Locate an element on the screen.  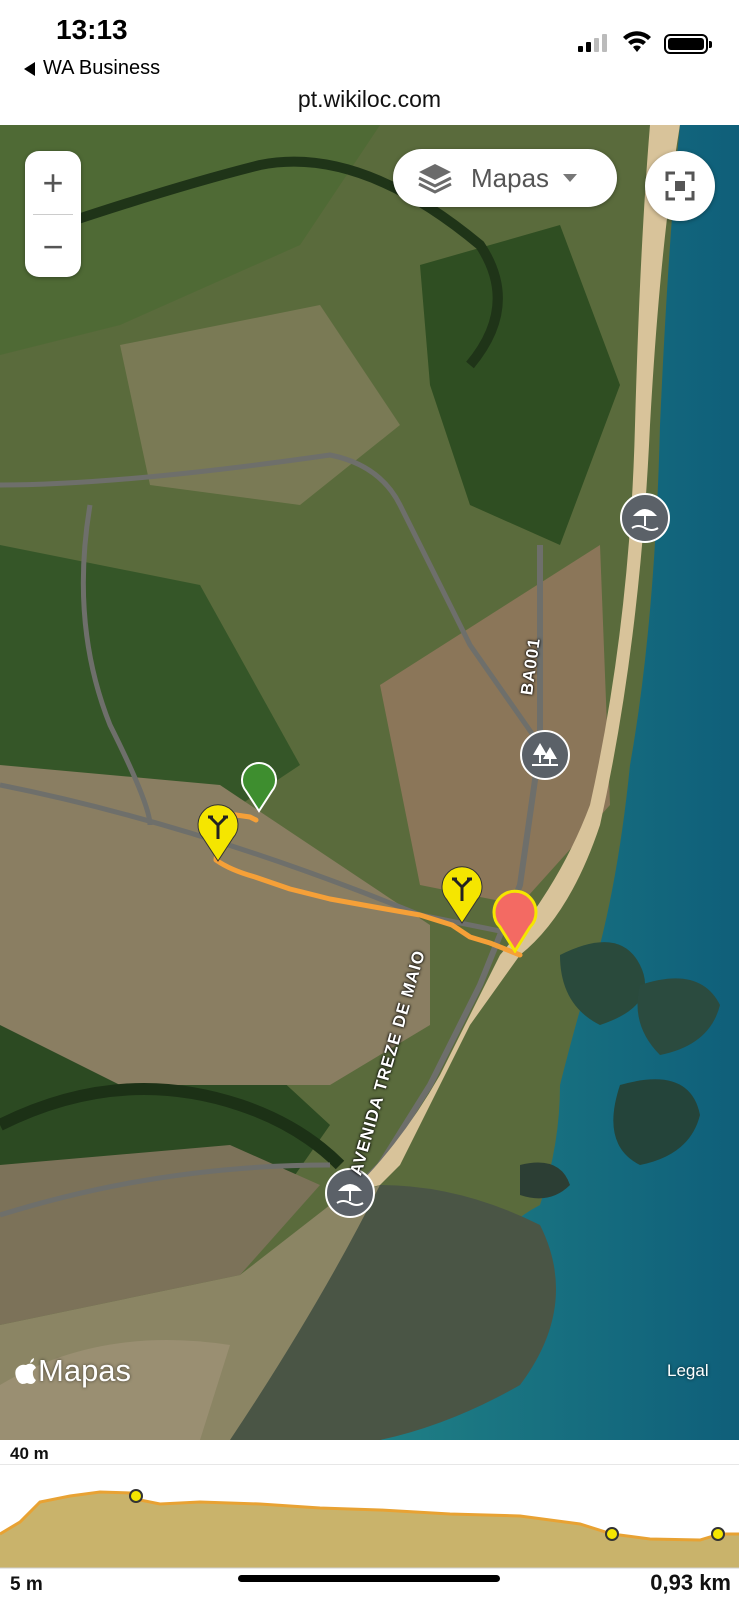
elevation-chart is located at coordinates (369, 1516).